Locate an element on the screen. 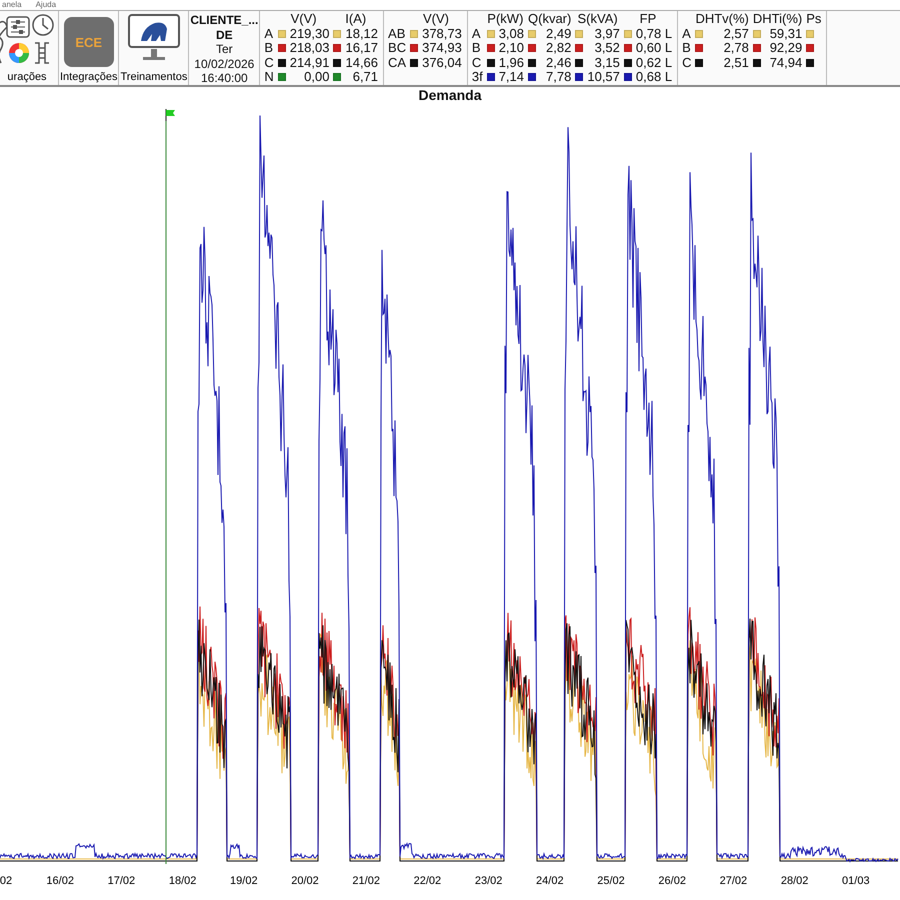 The image size is (900, 900). reading-value: 1,96 is located at coordinates (511, 63).